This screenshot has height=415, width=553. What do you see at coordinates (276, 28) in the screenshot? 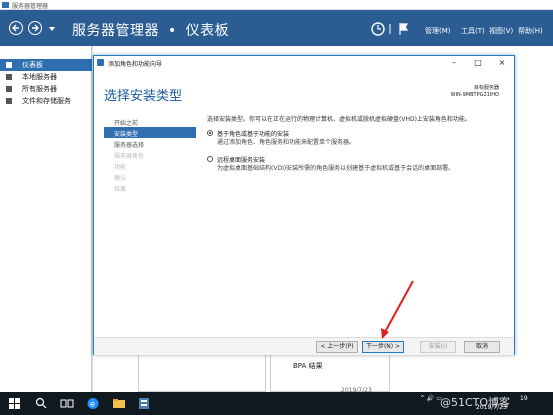
I see `app-header: 服务器管理器 • 仪表板 管理(M) 工具(T) 视图(V) 帮助(H)` at bounding box center [276, 28].